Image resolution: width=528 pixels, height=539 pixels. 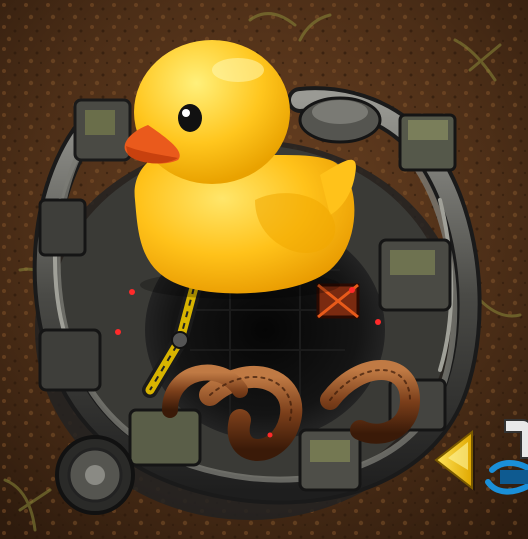 I want to click on turbine, so click(x=95, y=475).